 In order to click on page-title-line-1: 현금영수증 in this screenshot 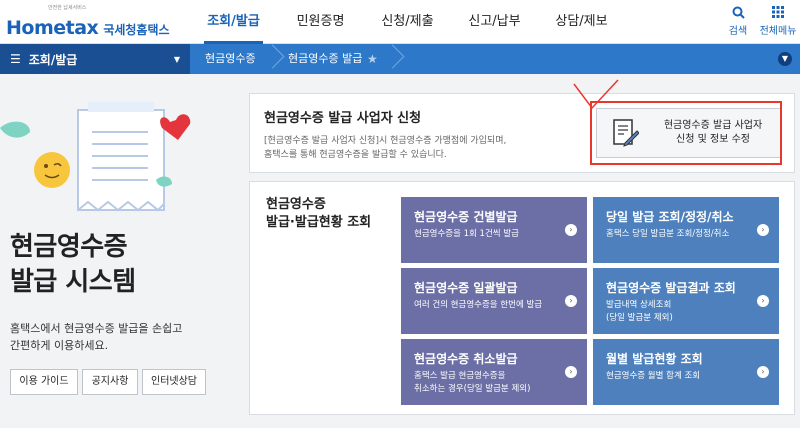, I will do `click(69, 247)`.